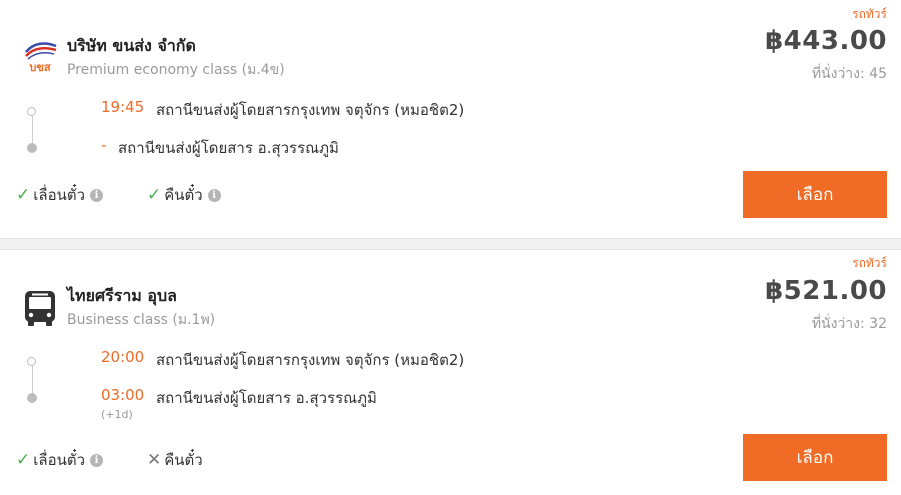 This screenshot has width=901, height=495. What do you see at coordinates (154, 460) in the screenshot?
I see `cross-icon: ✕` at bounding box center [154, 460].